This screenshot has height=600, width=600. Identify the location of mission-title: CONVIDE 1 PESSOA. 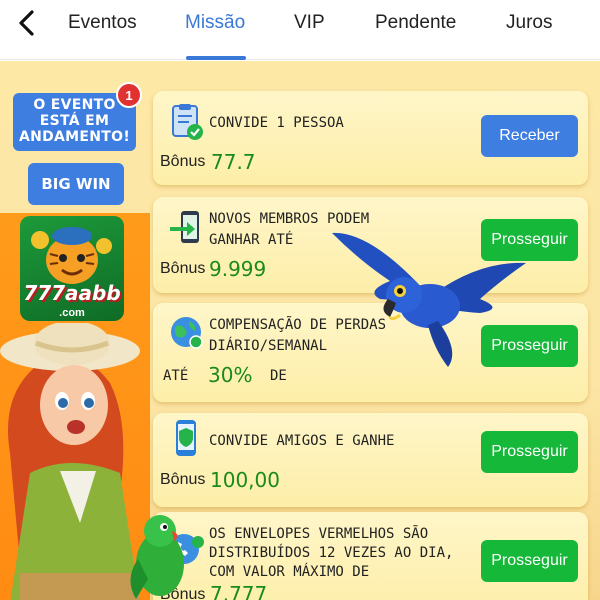
(276, 123).